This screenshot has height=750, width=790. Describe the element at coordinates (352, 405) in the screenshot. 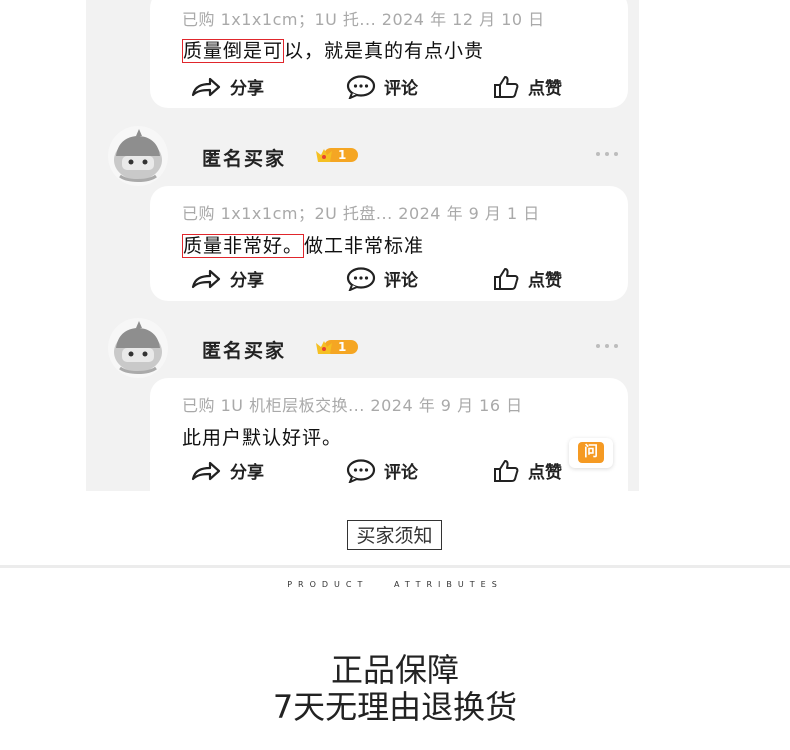

I see `review-purchase-meta: 已购 1U 机柜层板交换... 2024 年 9 月 16 日` at that location.